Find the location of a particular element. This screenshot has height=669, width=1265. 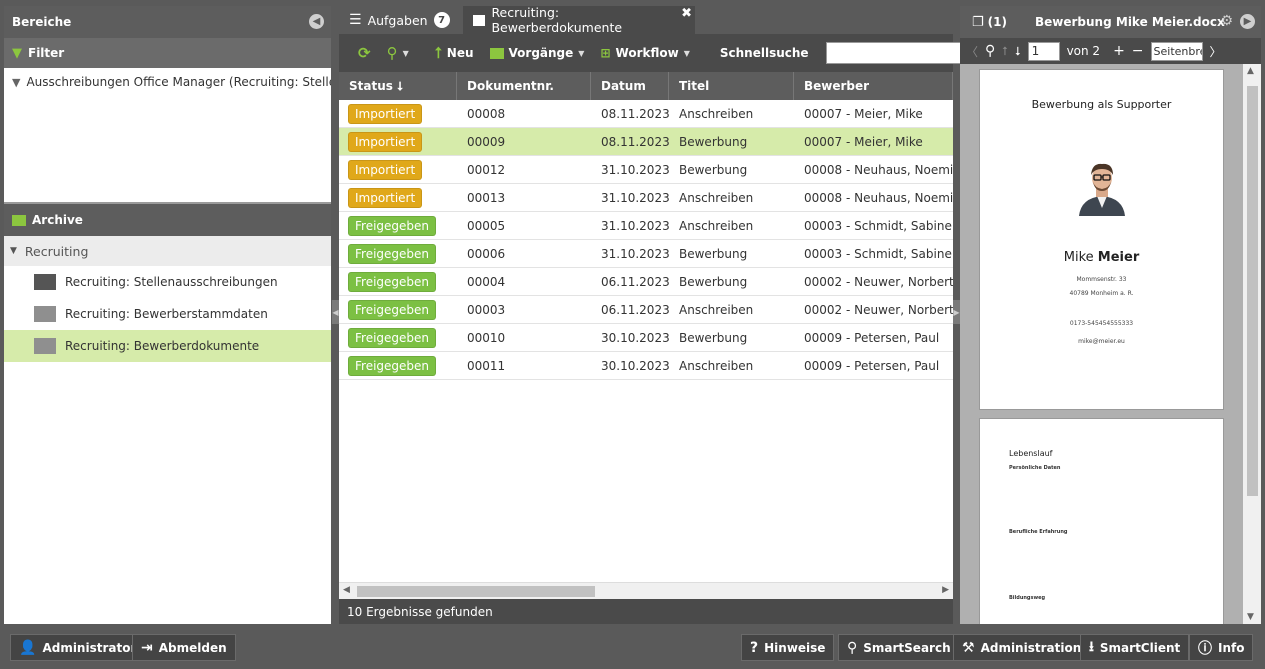

preview-header: ❐ (1) Bewerbung Mike Meier.docx ⚙ ▶ is located at coordinates (1110, 22).